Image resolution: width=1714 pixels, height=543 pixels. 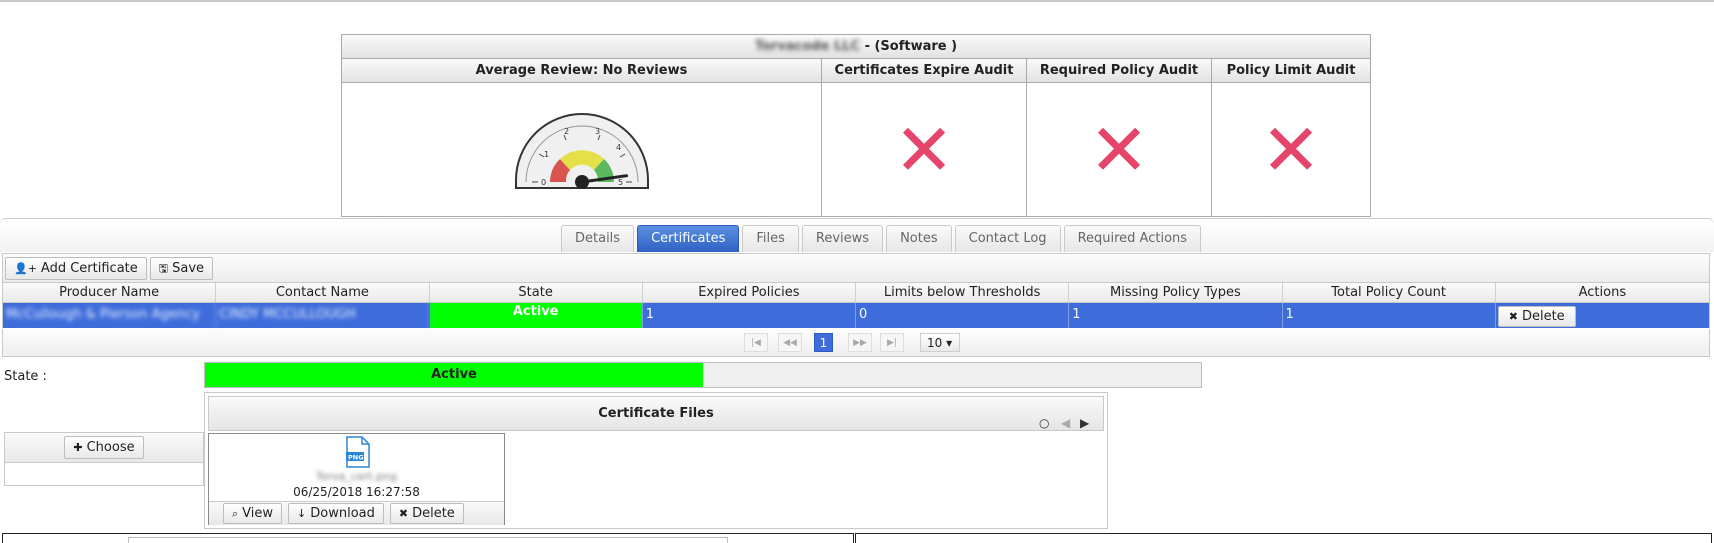 I want to click on delete-row-button: ✖ Delete, so click(x=1536, y=316).